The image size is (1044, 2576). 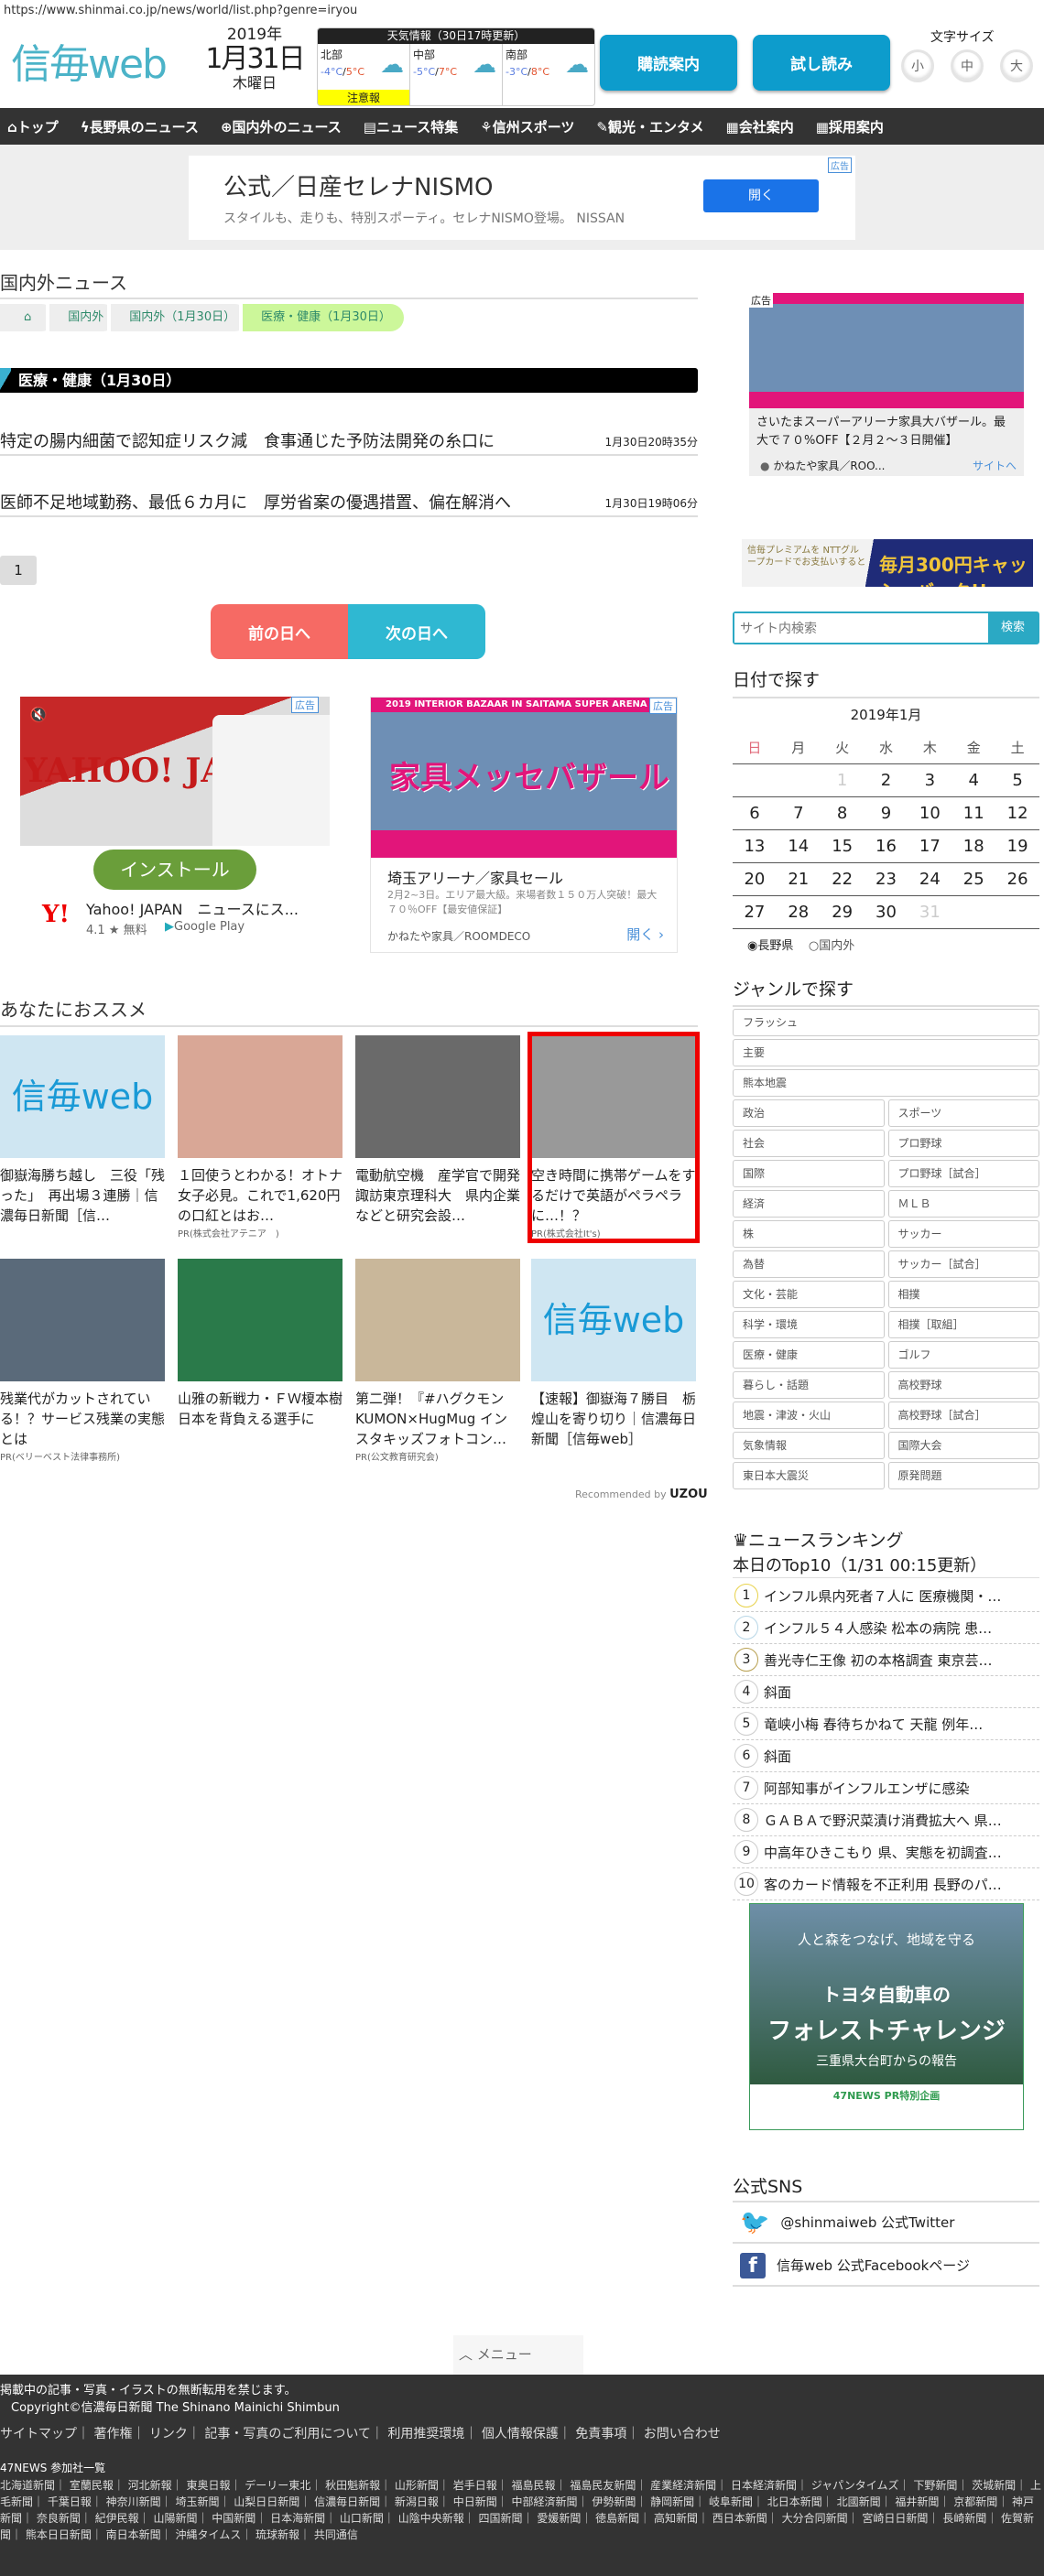 I want to click on recommended-by: Recommended by UZOU, so click(x=641, y=1495).